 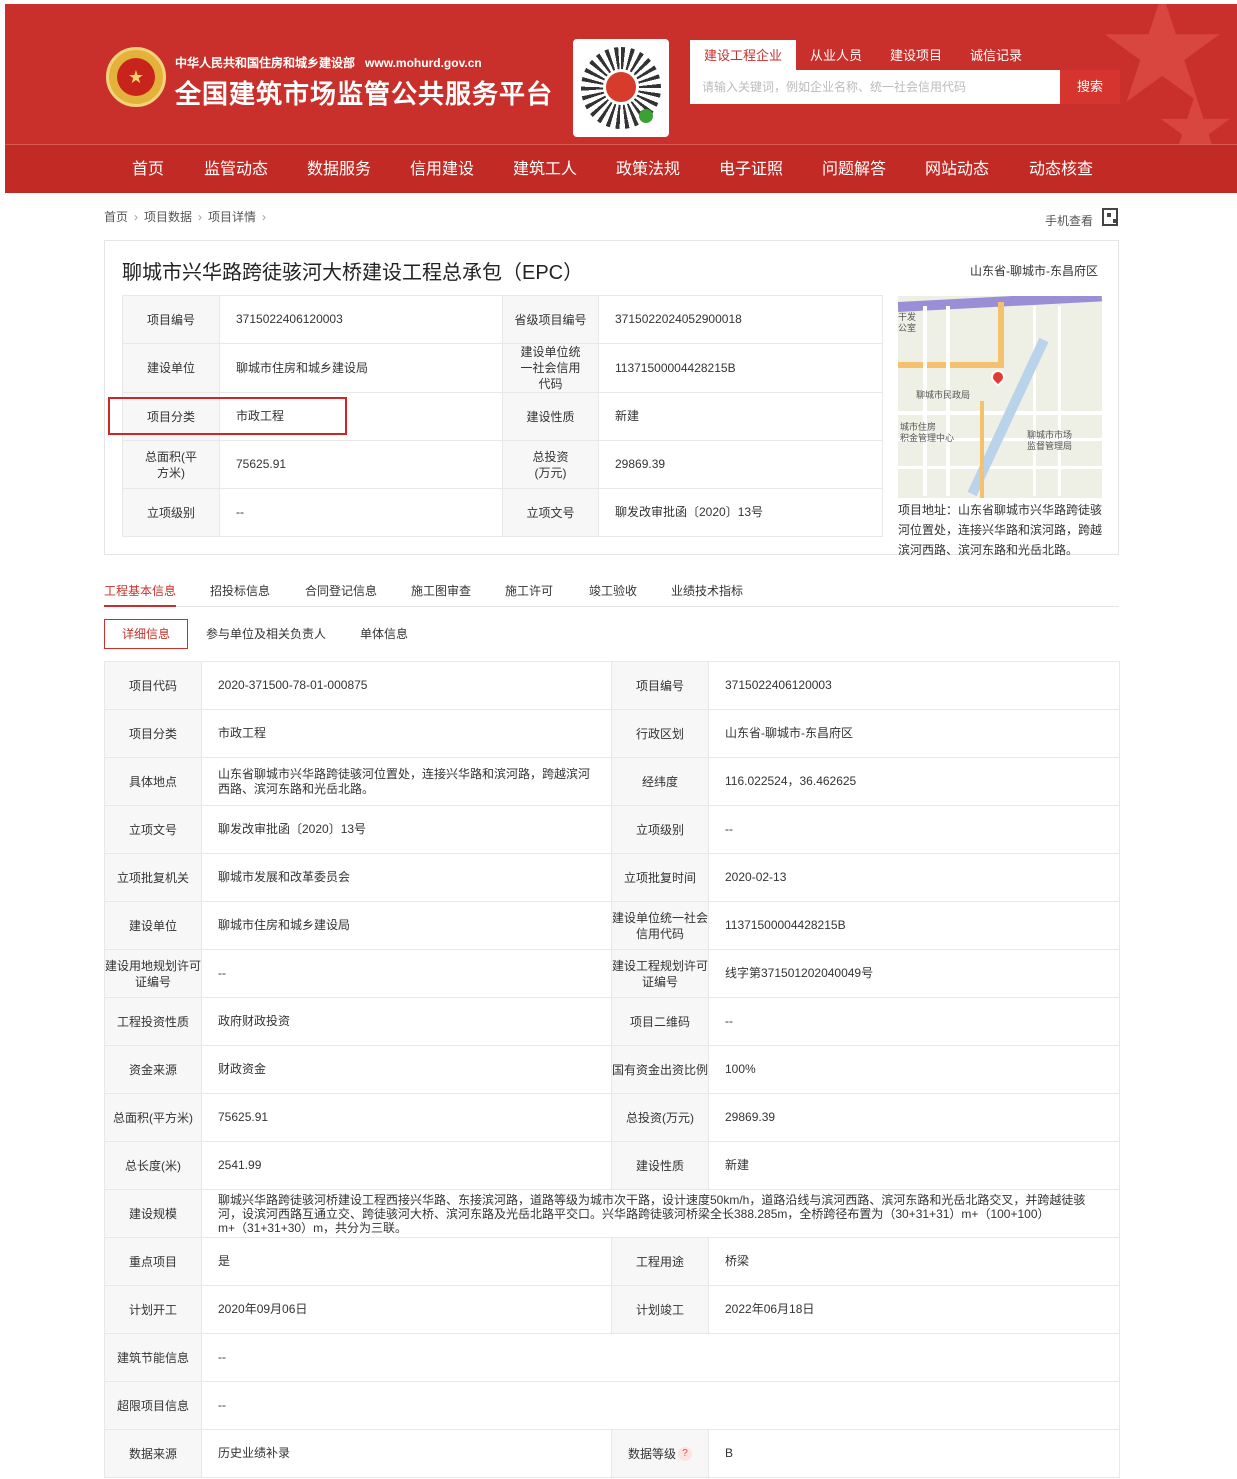 I want to click on table-row: 资金来源 财政资金 国有资金出资比例 100%, so click(x=612, y=1069).